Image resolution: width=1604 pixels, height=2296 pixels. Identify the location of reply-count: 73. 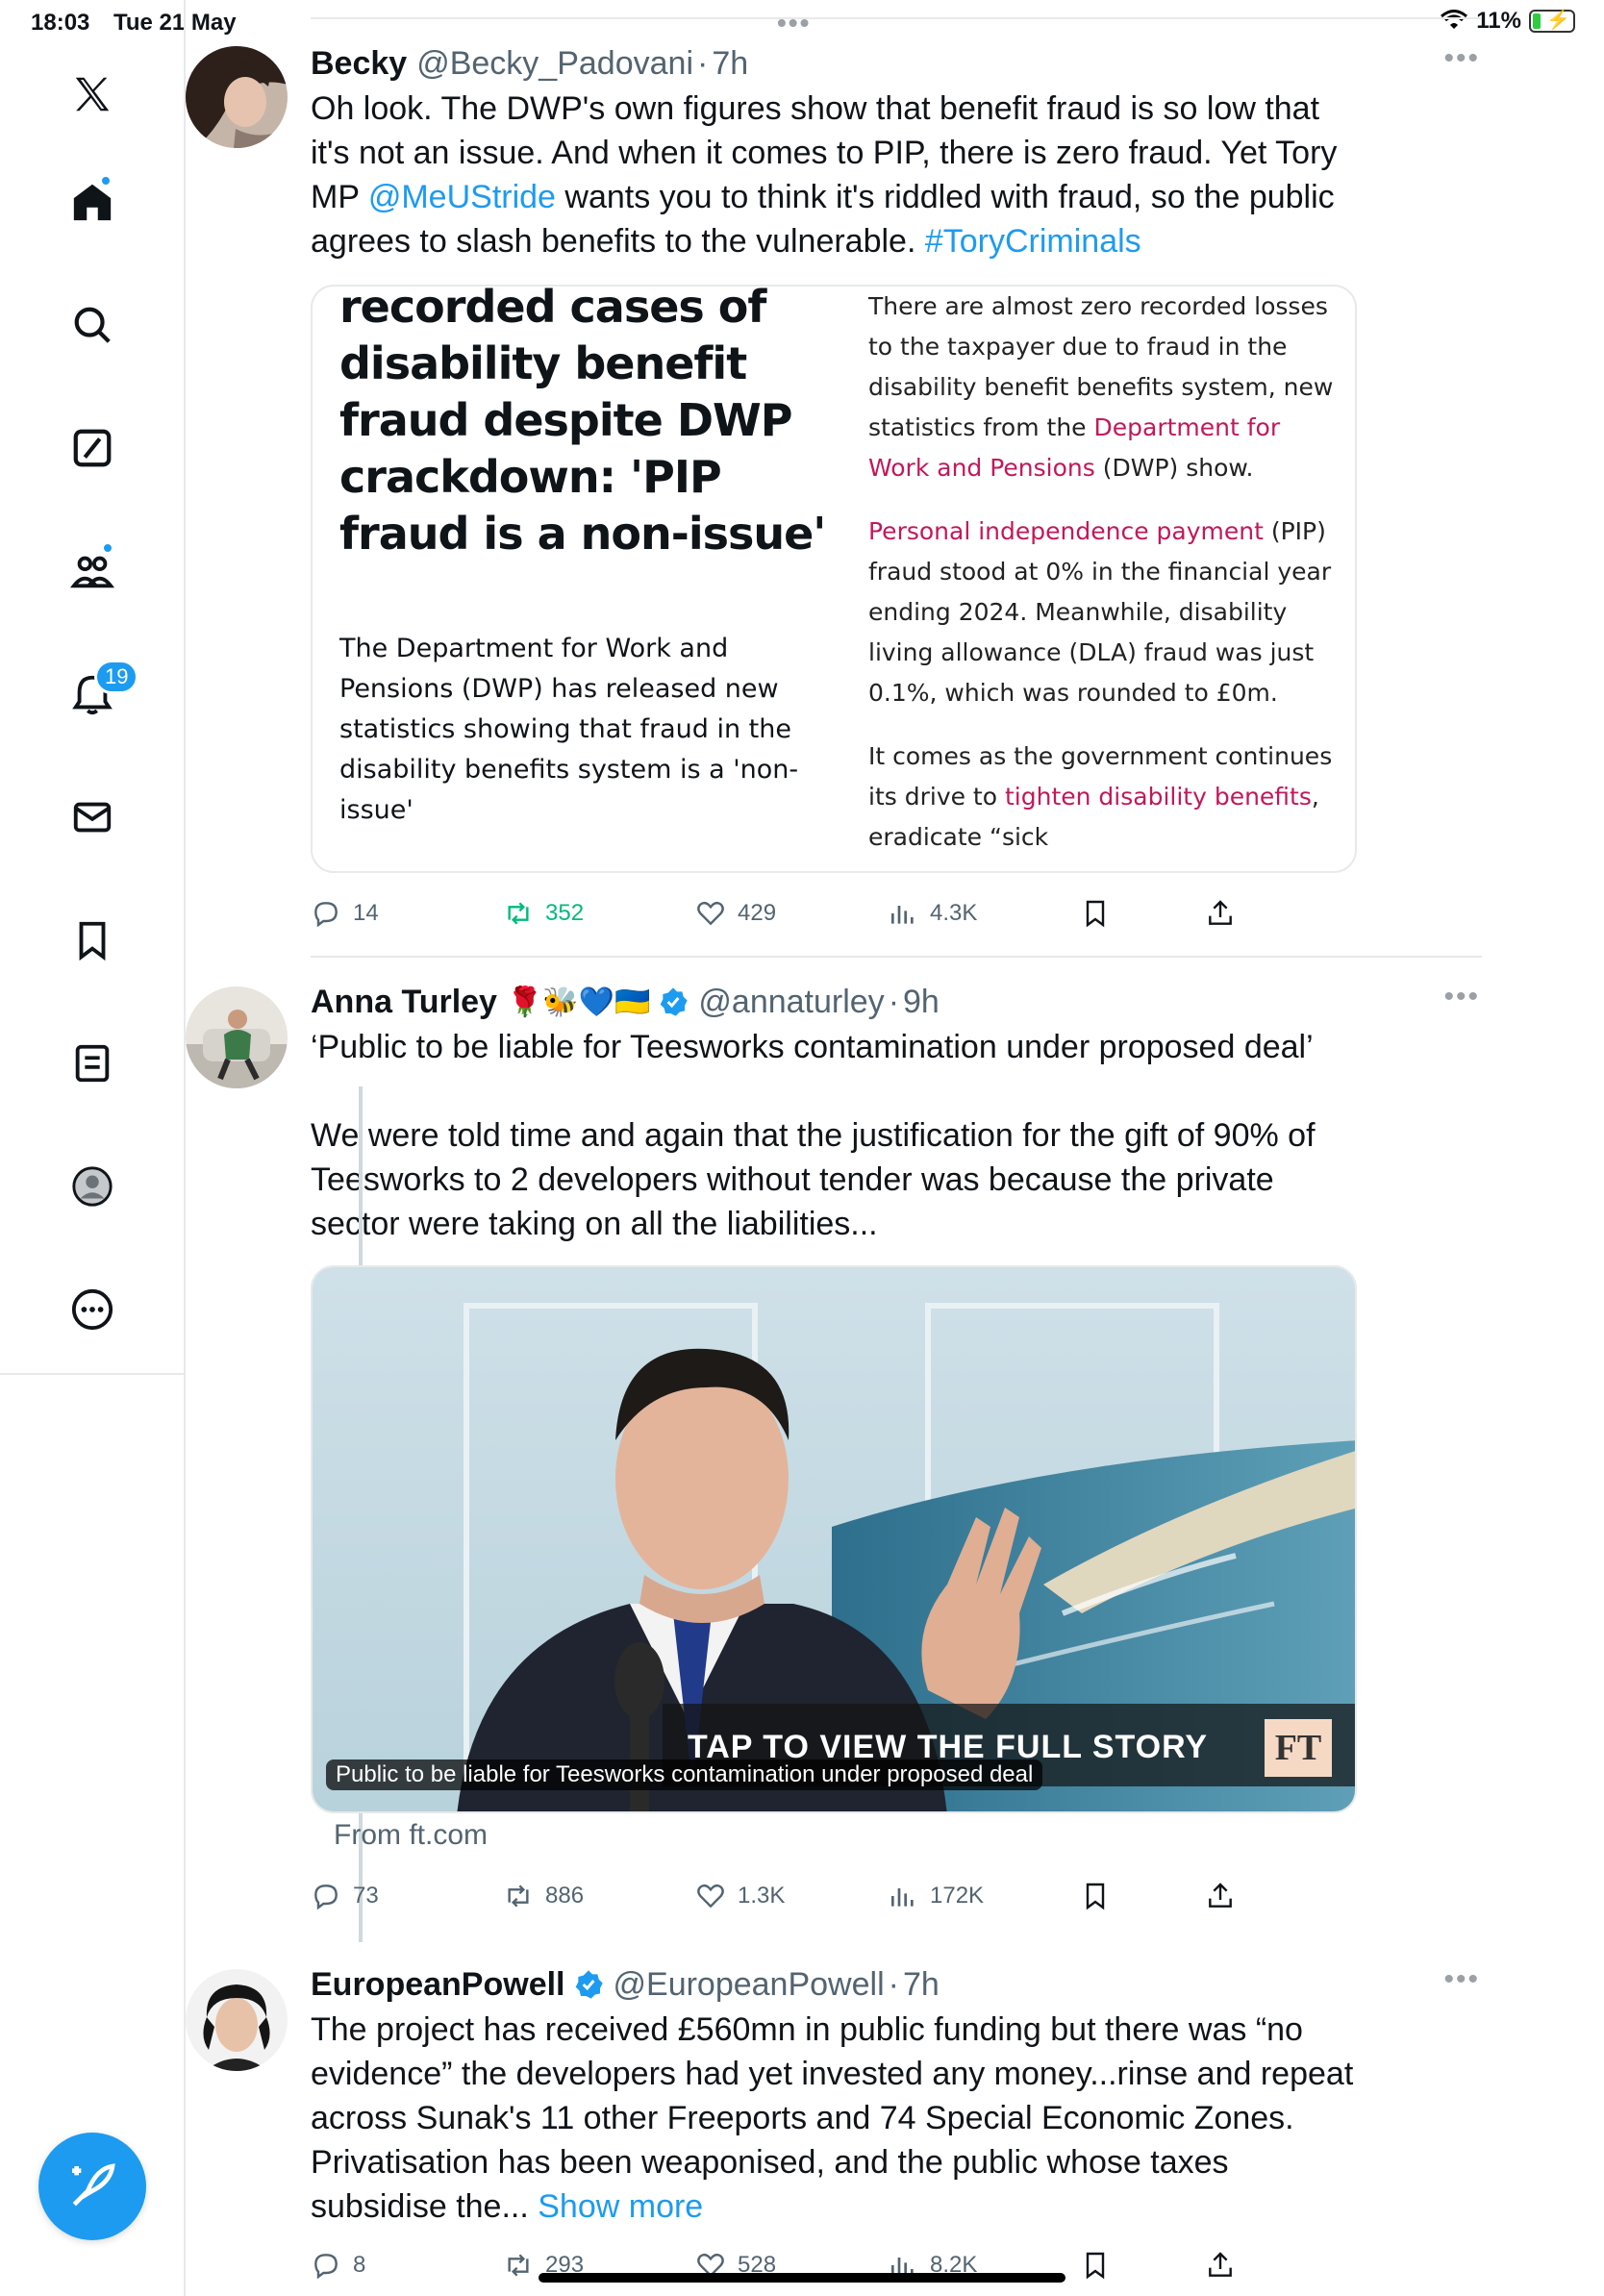
(366, 1896).